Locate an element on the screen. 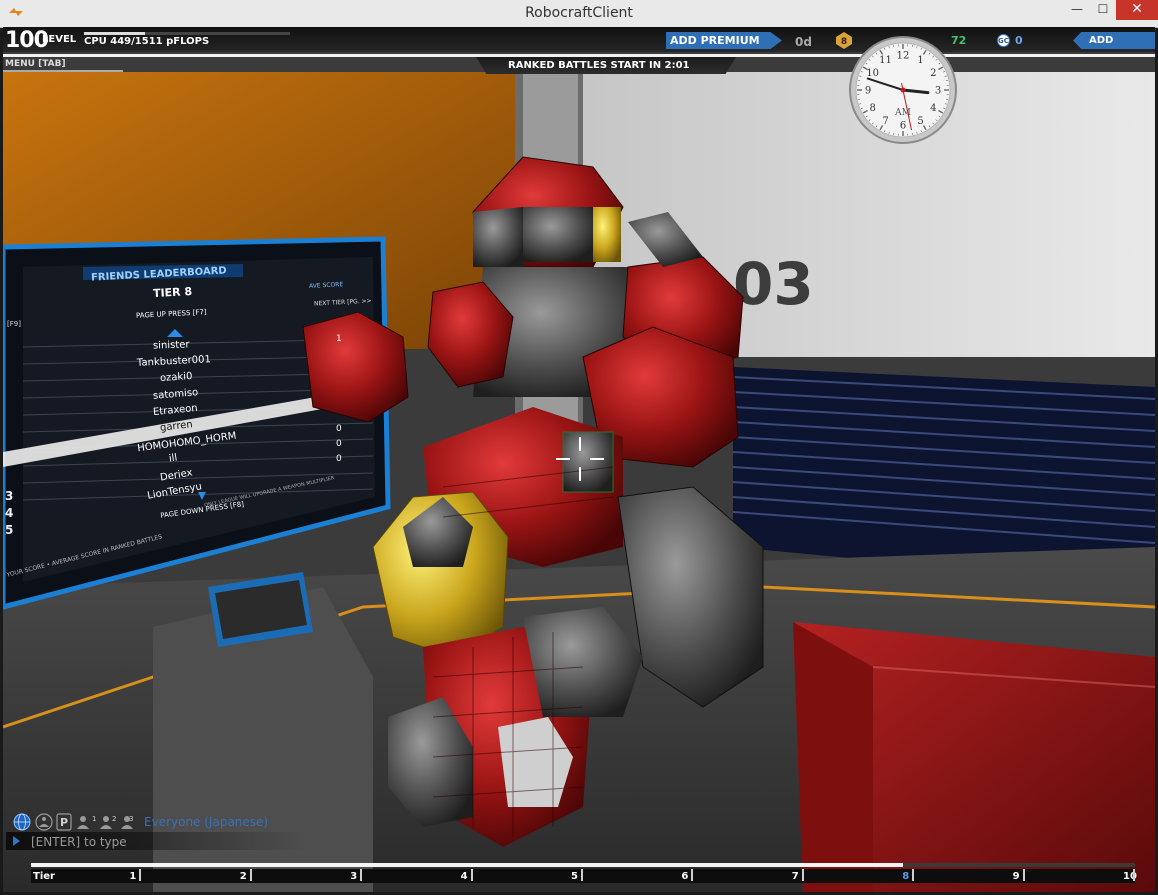 This screenshot has height=895, width=1158. tier-label-5: 5 is located at coordinates (574, 876).